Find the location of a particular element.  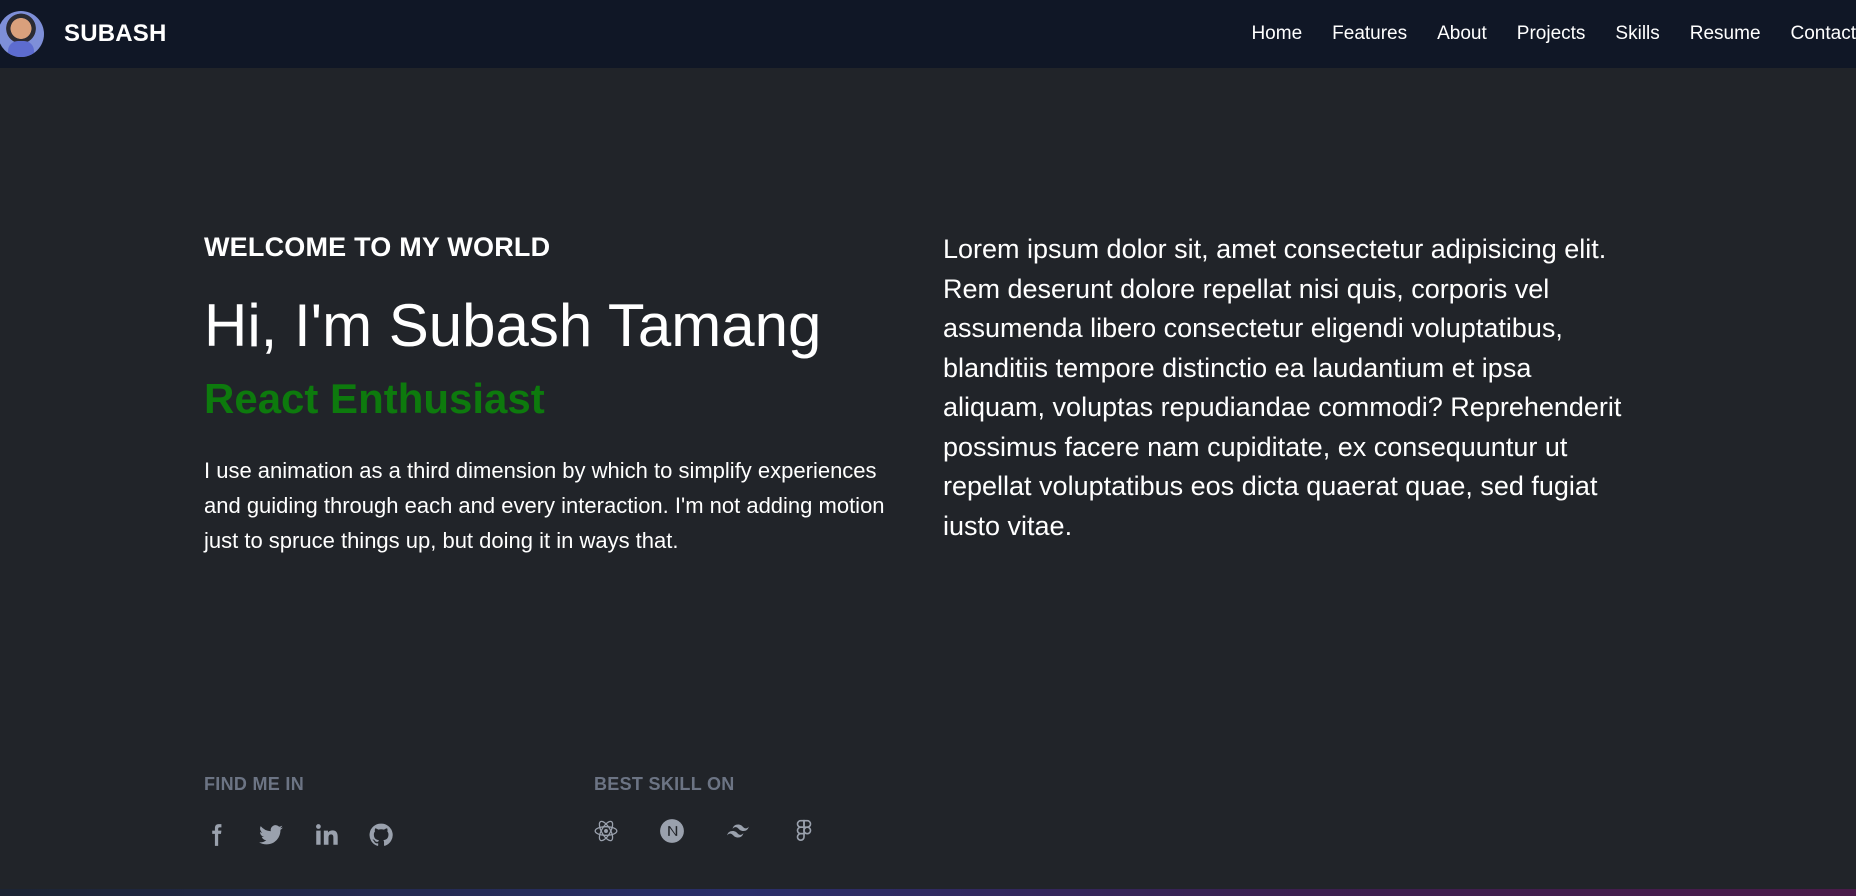

hero-title: Hi, I'm Subash Tamang is located at coordinates (513, 325).